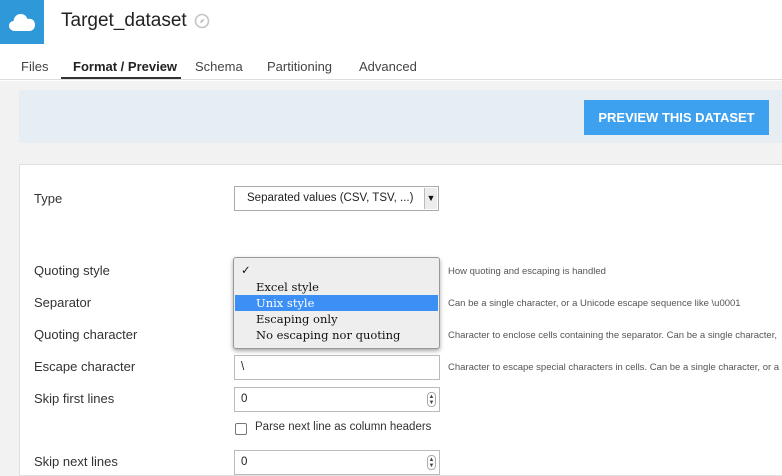  Describe the element at coordinates (72, 270) in the screenshot. I see `quoting-style-label: Quoting style` at that location.